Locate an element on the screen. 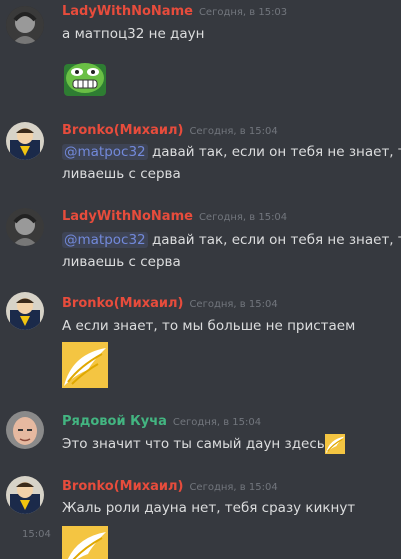  author-name: LadyWithNoName Сегодня, в 15:03 is located at coordinates (174, 11).